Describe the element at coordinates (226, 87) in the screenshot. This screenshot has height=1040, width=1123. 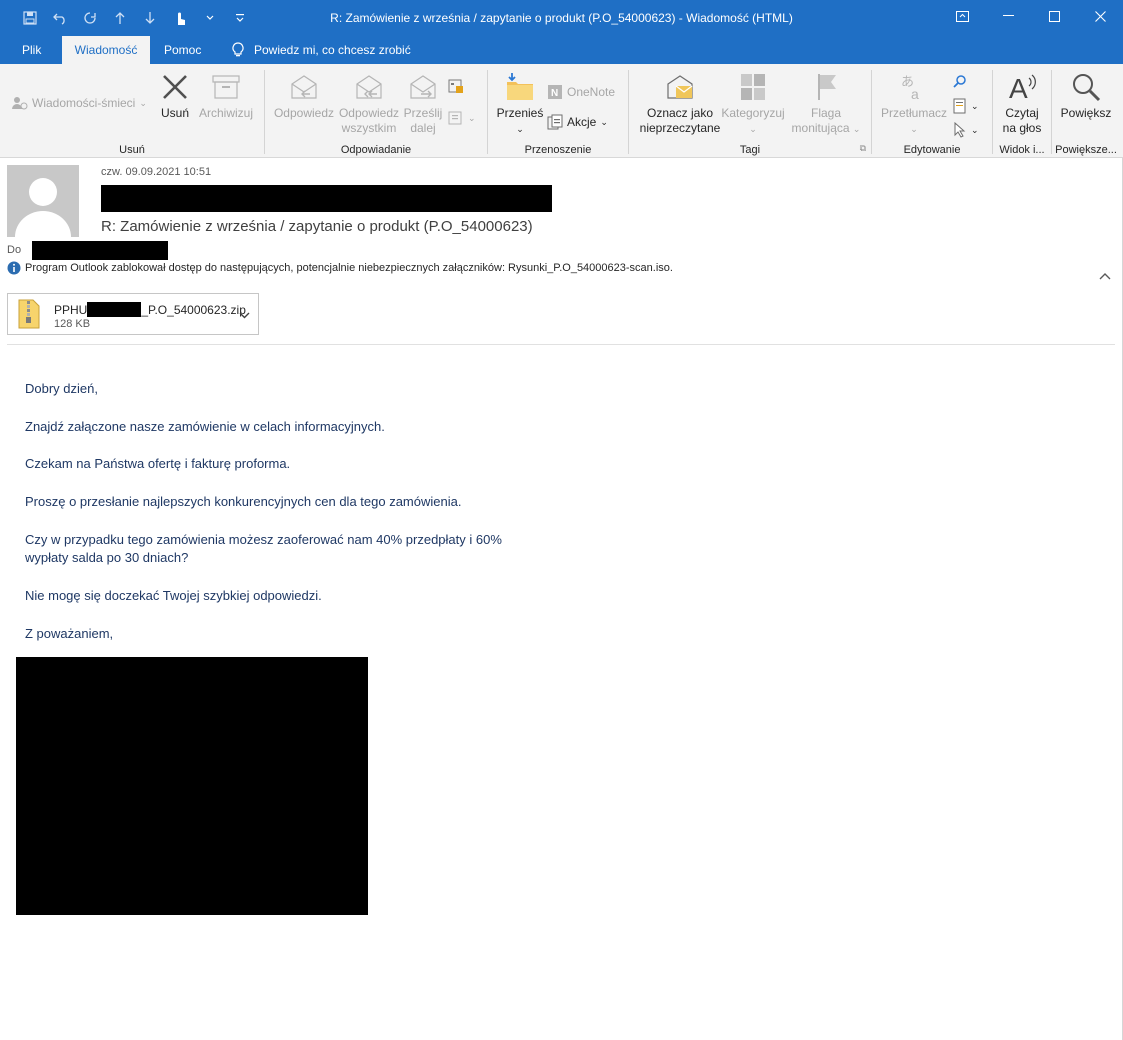
I see `archive-icon` at that location.